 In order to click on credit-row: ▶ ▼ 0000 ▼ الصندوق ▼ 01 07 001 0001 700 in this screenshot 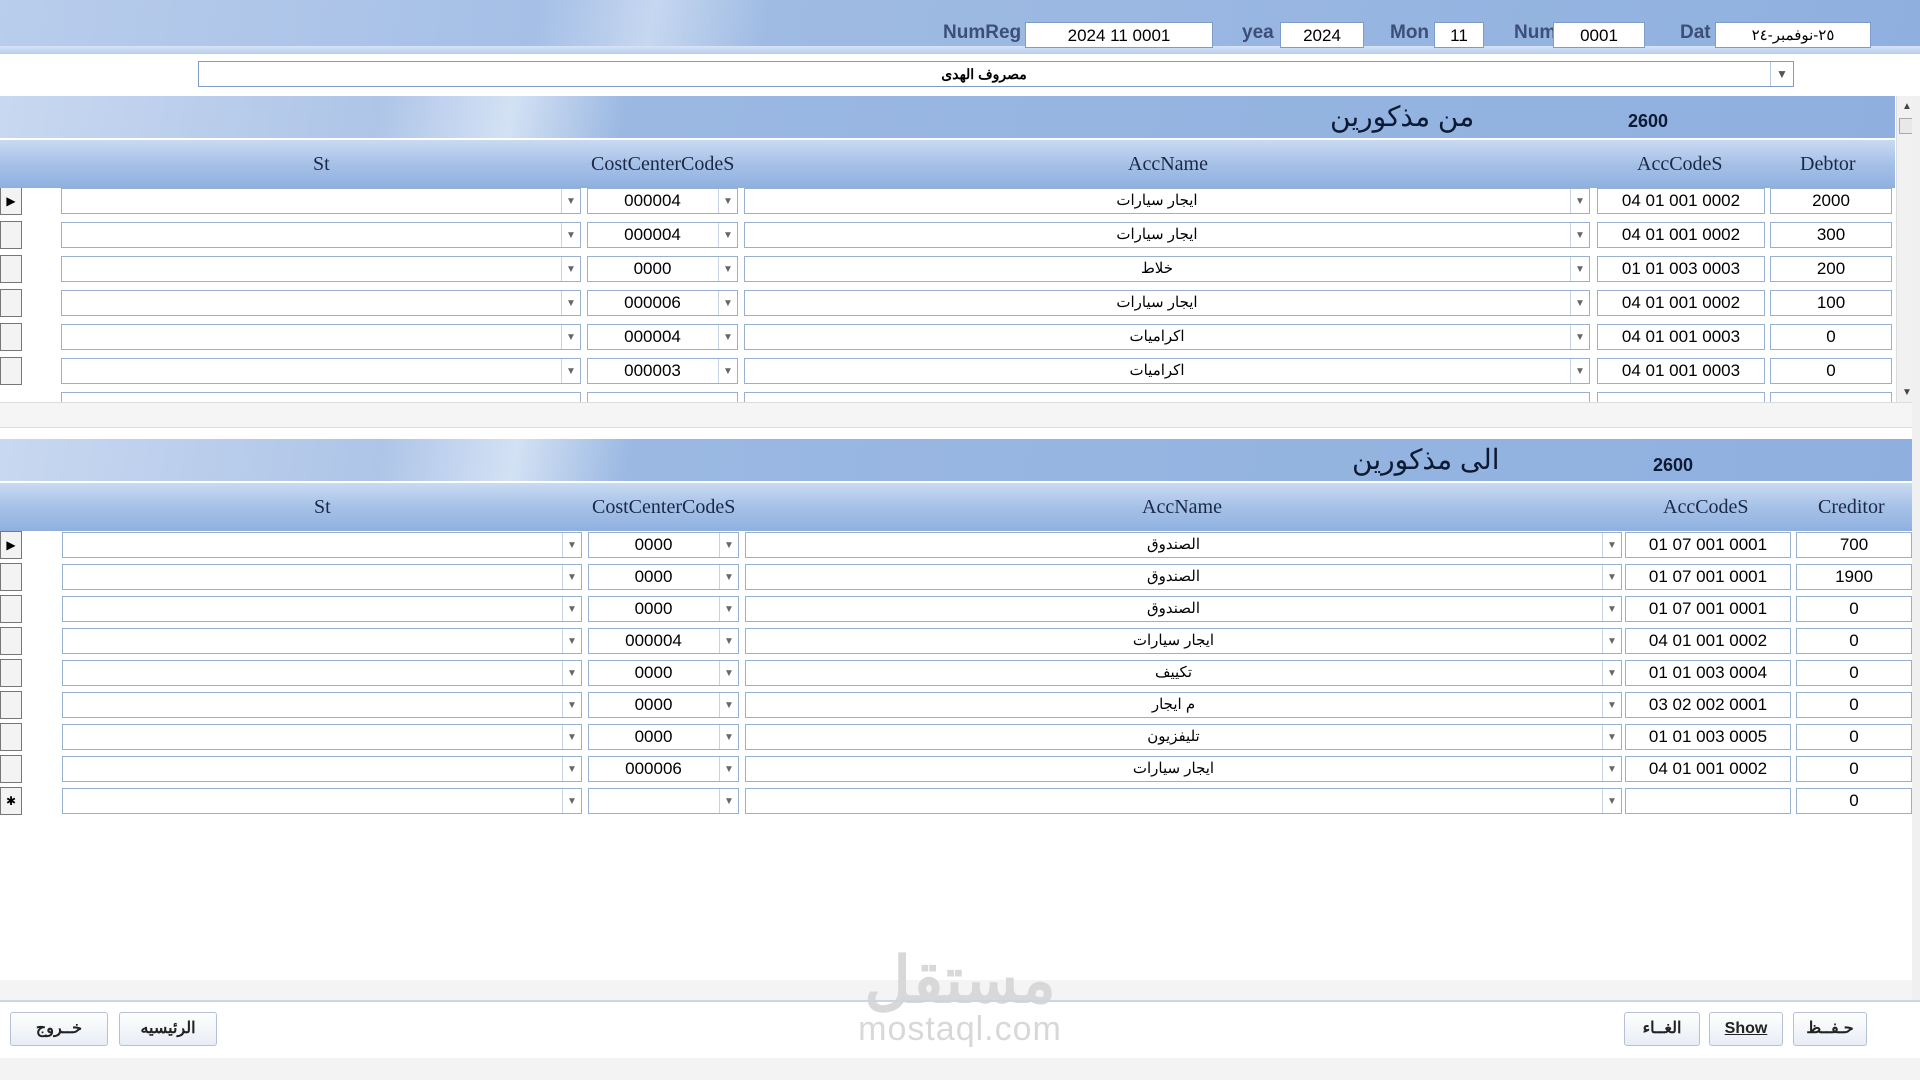, I will do `click(956, 545)`.